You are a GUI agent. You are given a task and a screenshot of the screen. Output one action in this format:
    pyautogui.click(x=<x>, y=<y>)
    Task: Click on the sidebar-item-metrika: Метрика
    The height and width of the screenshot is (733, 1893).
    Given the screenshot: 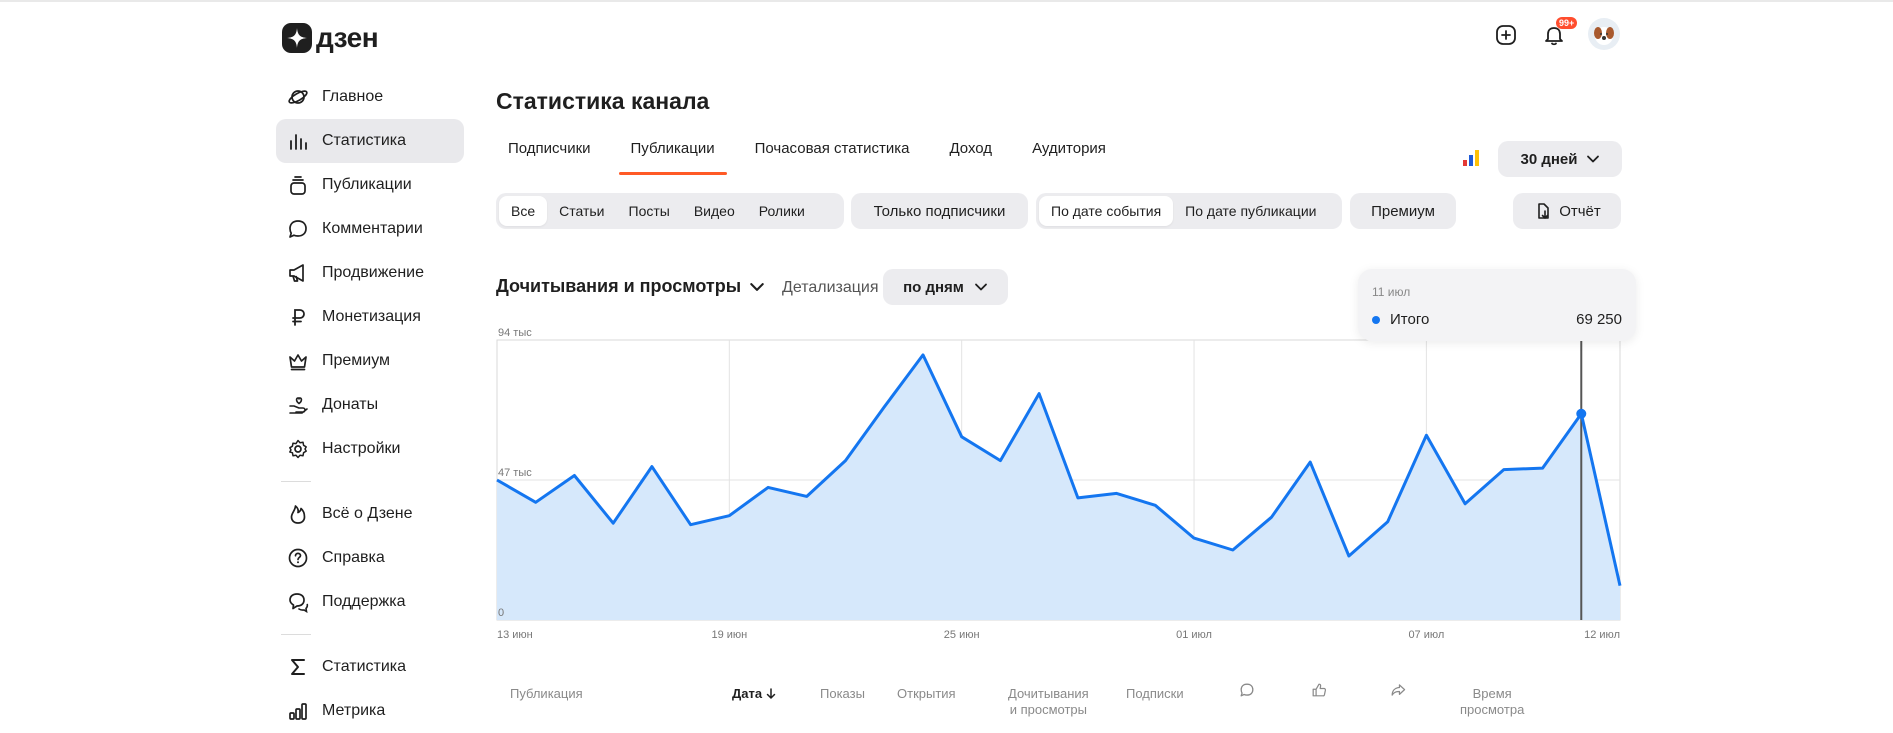 What is the action you would take?
    pyautogui.click(x=370, y=711)
    